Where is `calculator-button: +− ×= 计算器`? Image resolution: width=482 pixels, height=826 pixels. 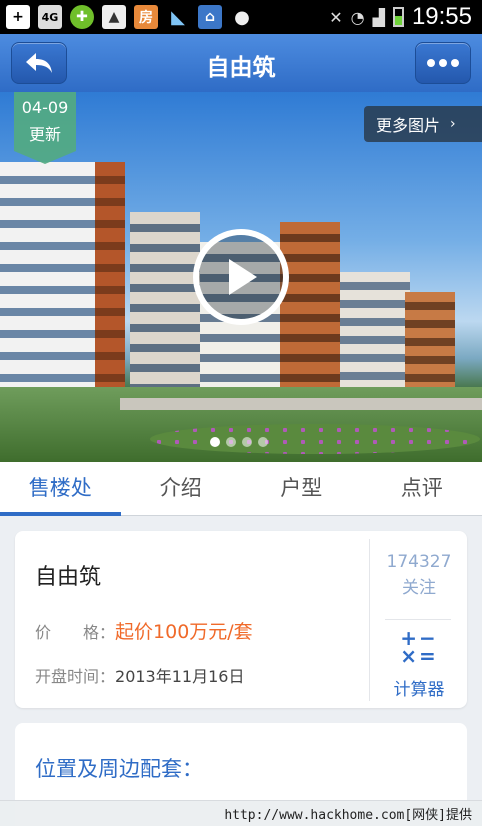 calculator-button: +− ×= 计算器 is located at coordinates (419, 663).